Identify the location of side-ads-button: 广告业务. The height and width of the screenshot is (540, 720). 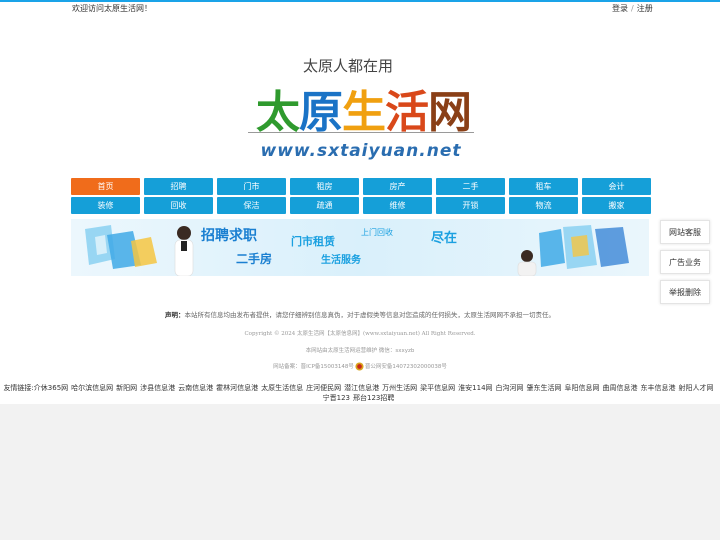
(685, 262).